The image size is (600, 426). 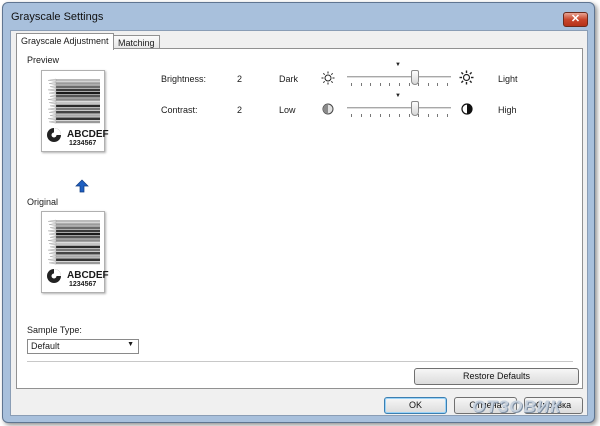 I want to click on original-label: Original, so click(x=43, y=202).